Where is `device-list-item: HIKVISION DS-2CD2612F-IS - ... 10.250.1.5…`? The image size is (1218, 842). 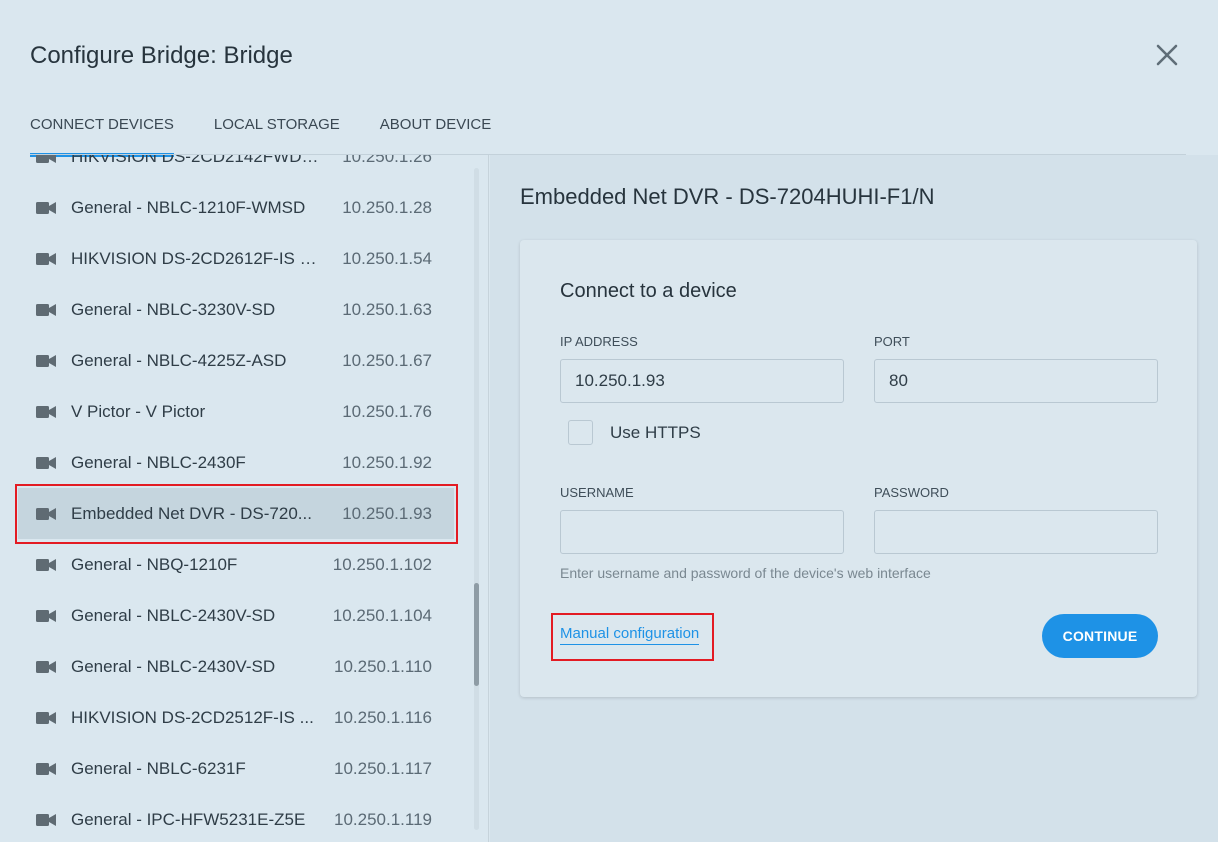 device-list-item: HIKVISION DS-2CD2612F-IS - ... 10.250.1.5… is located at coordinates (236, 258).